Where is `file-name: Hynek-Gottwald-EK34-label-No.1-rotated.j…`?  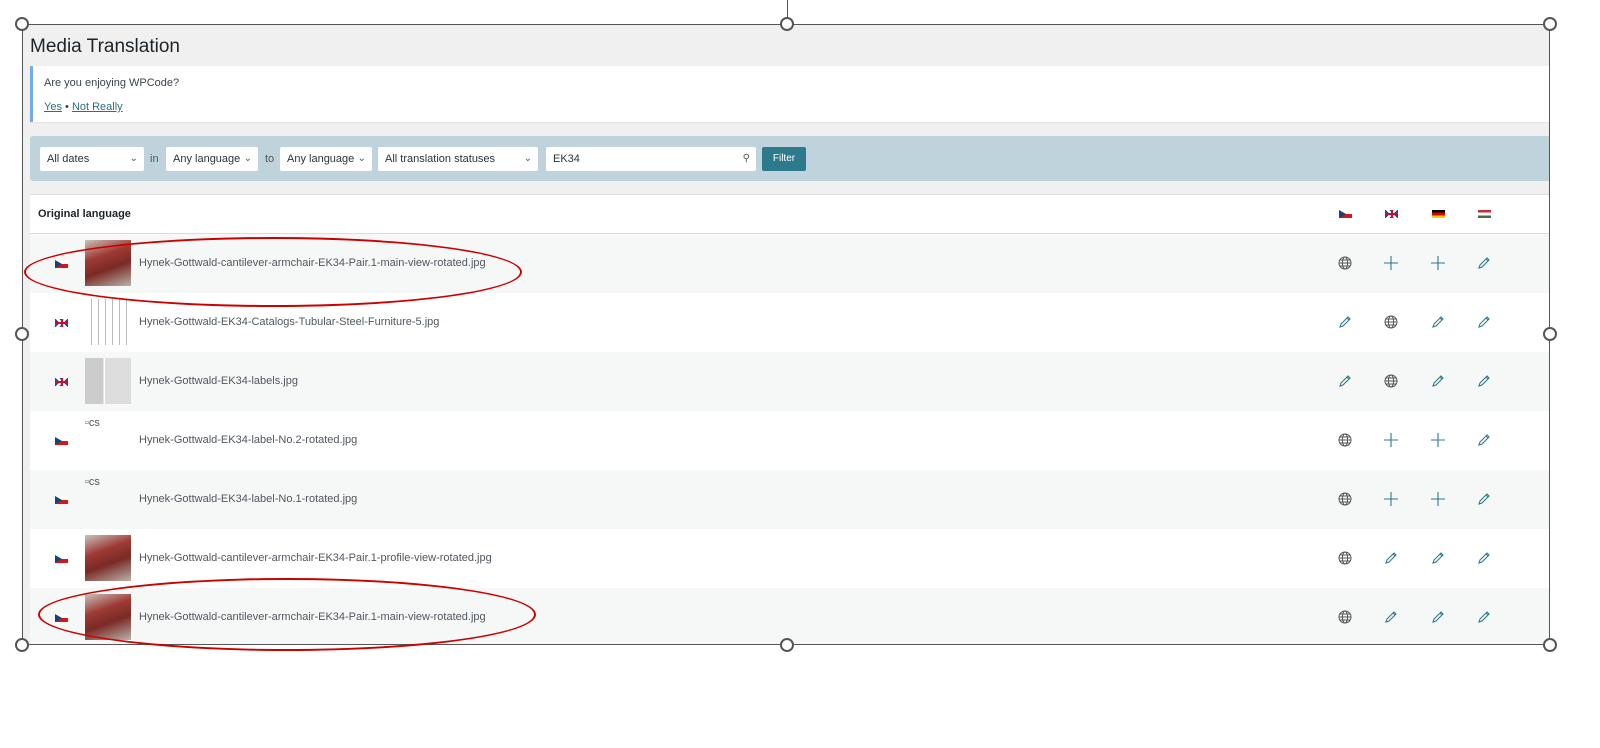
file-name: Hynek-Gottwald-EK34-label-No.1-rotated.j… is located at coordinates (248, 499).